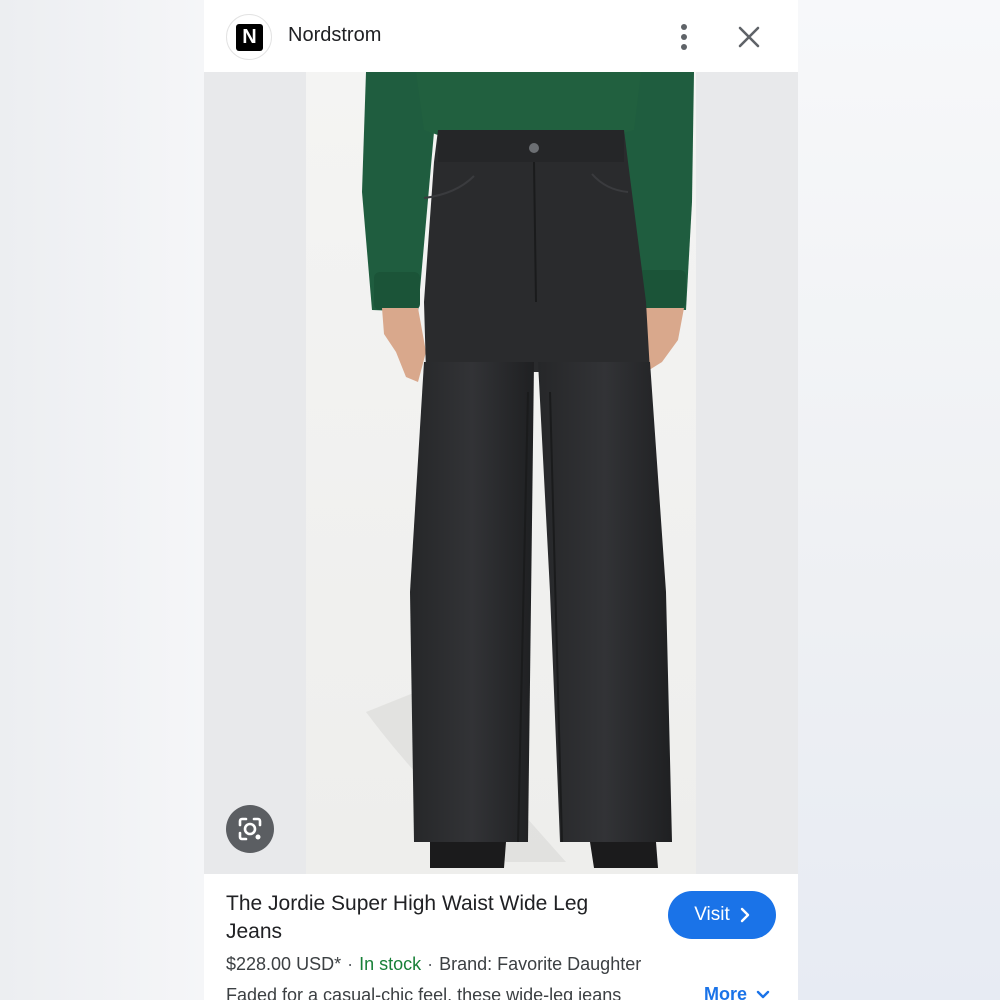 The image size is (1000, 1000). I want to click on product-price: $228.00 USD*, so click(284, 964).